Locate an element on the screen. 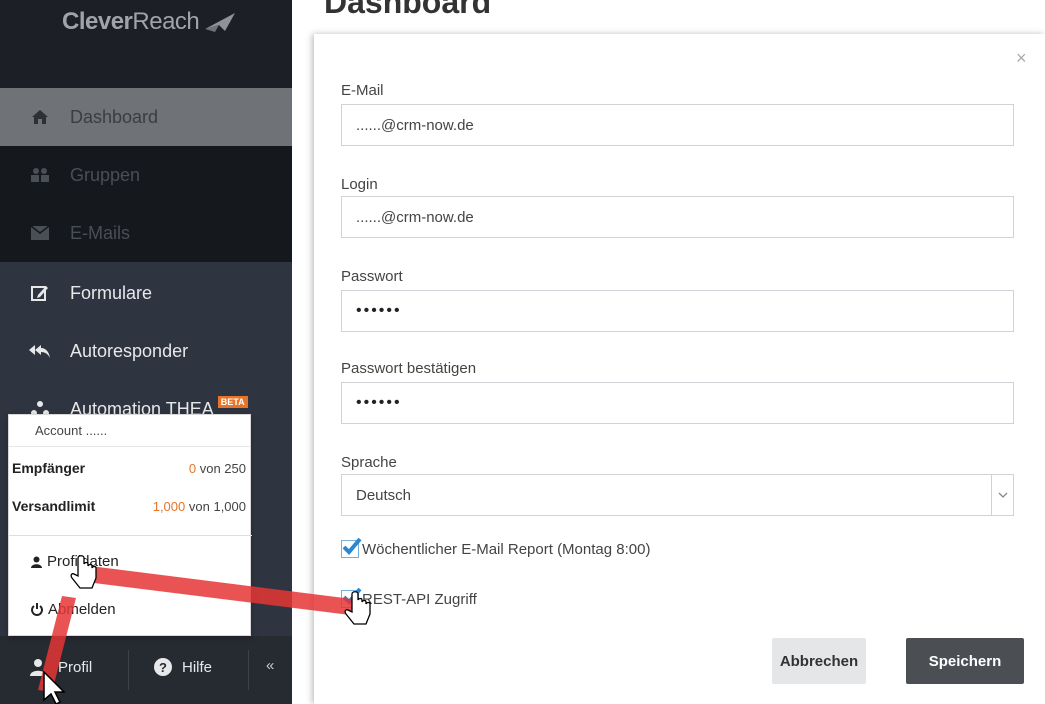 This screenshot has width=1045, height=704. send-limit-row: Versandlimit 1,000 von 1,000 is located at coordinates (130, 506).